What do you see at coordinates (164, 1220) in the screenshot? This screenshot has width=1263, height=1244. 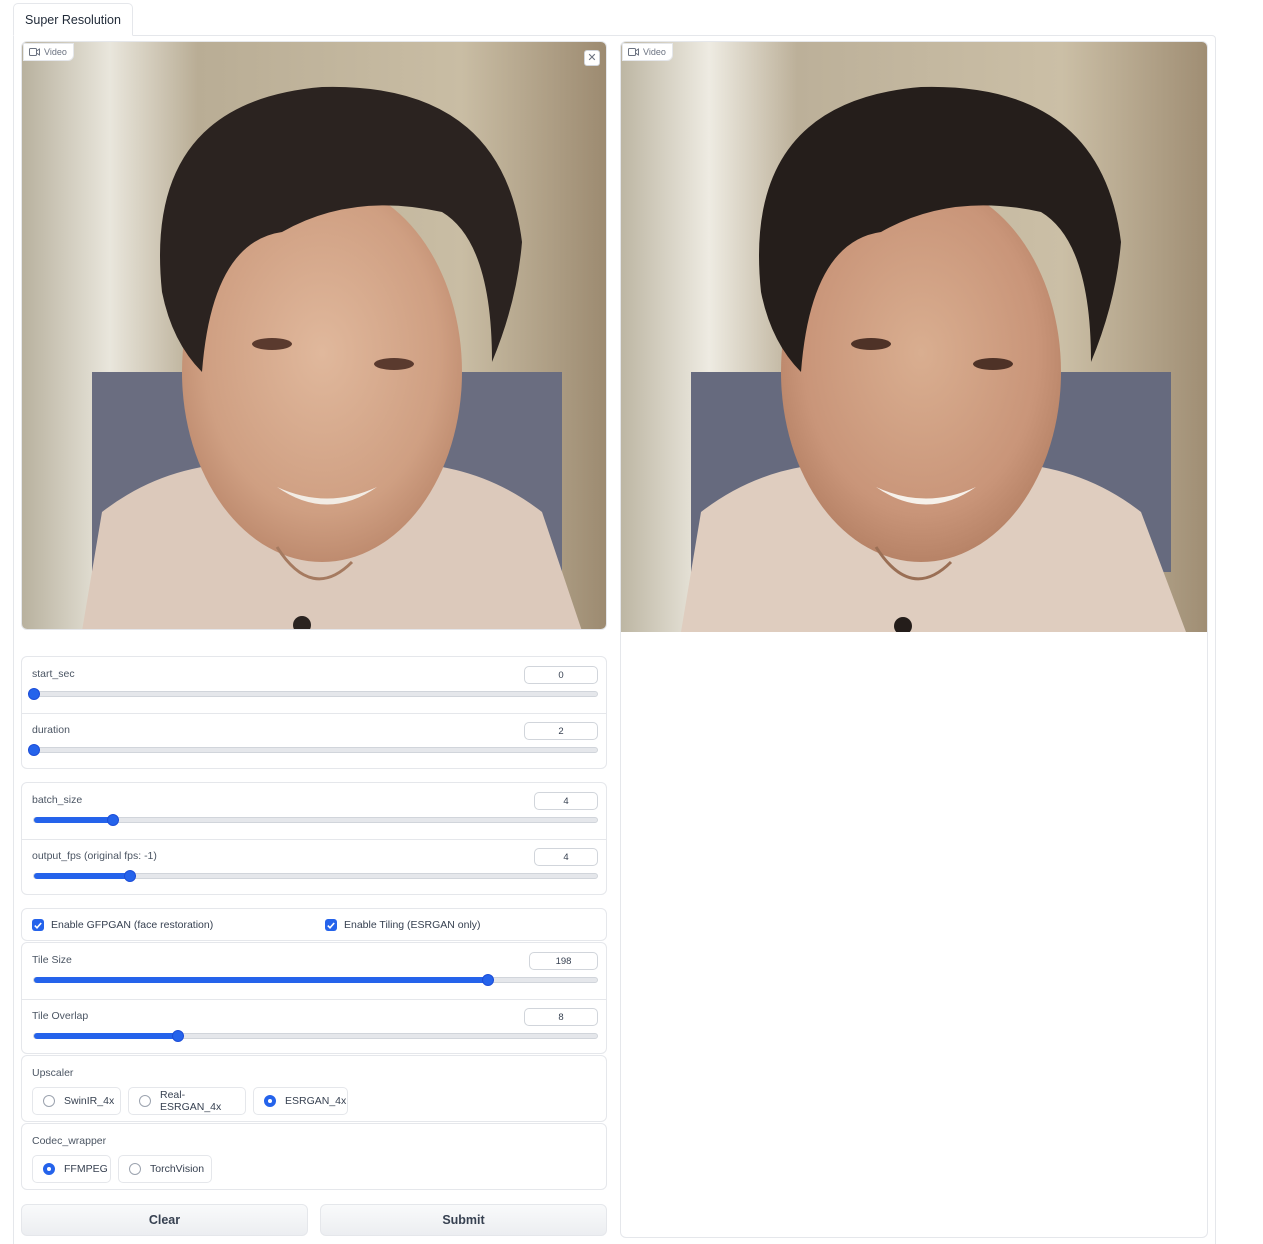 I see `clear-button: Clear` at bounding box center [164, 1220].